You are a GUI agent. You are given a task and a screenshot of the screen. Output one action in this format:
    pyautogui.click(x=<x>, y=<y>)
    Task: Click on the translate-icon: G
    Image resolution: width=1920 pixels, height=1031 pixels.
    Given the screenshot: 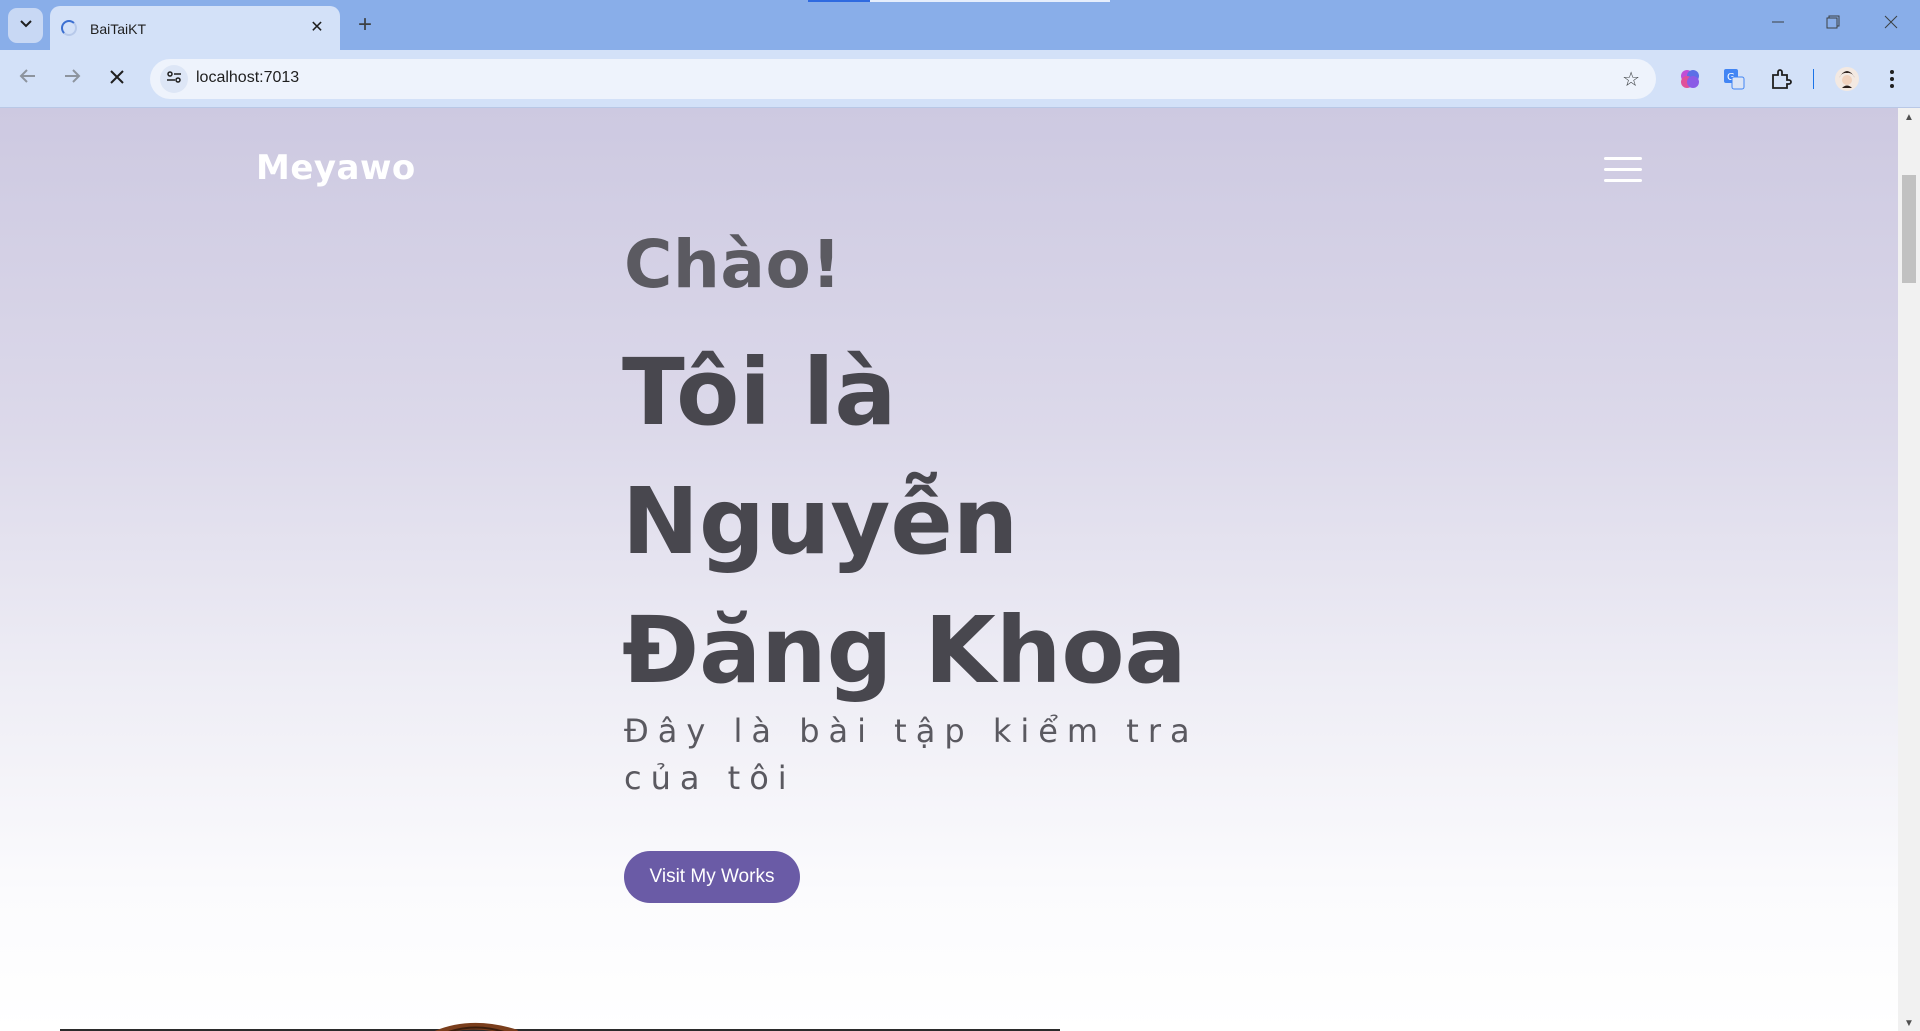 What is the action you would take?
    pyautogui.click(x=1734, y=79)
    